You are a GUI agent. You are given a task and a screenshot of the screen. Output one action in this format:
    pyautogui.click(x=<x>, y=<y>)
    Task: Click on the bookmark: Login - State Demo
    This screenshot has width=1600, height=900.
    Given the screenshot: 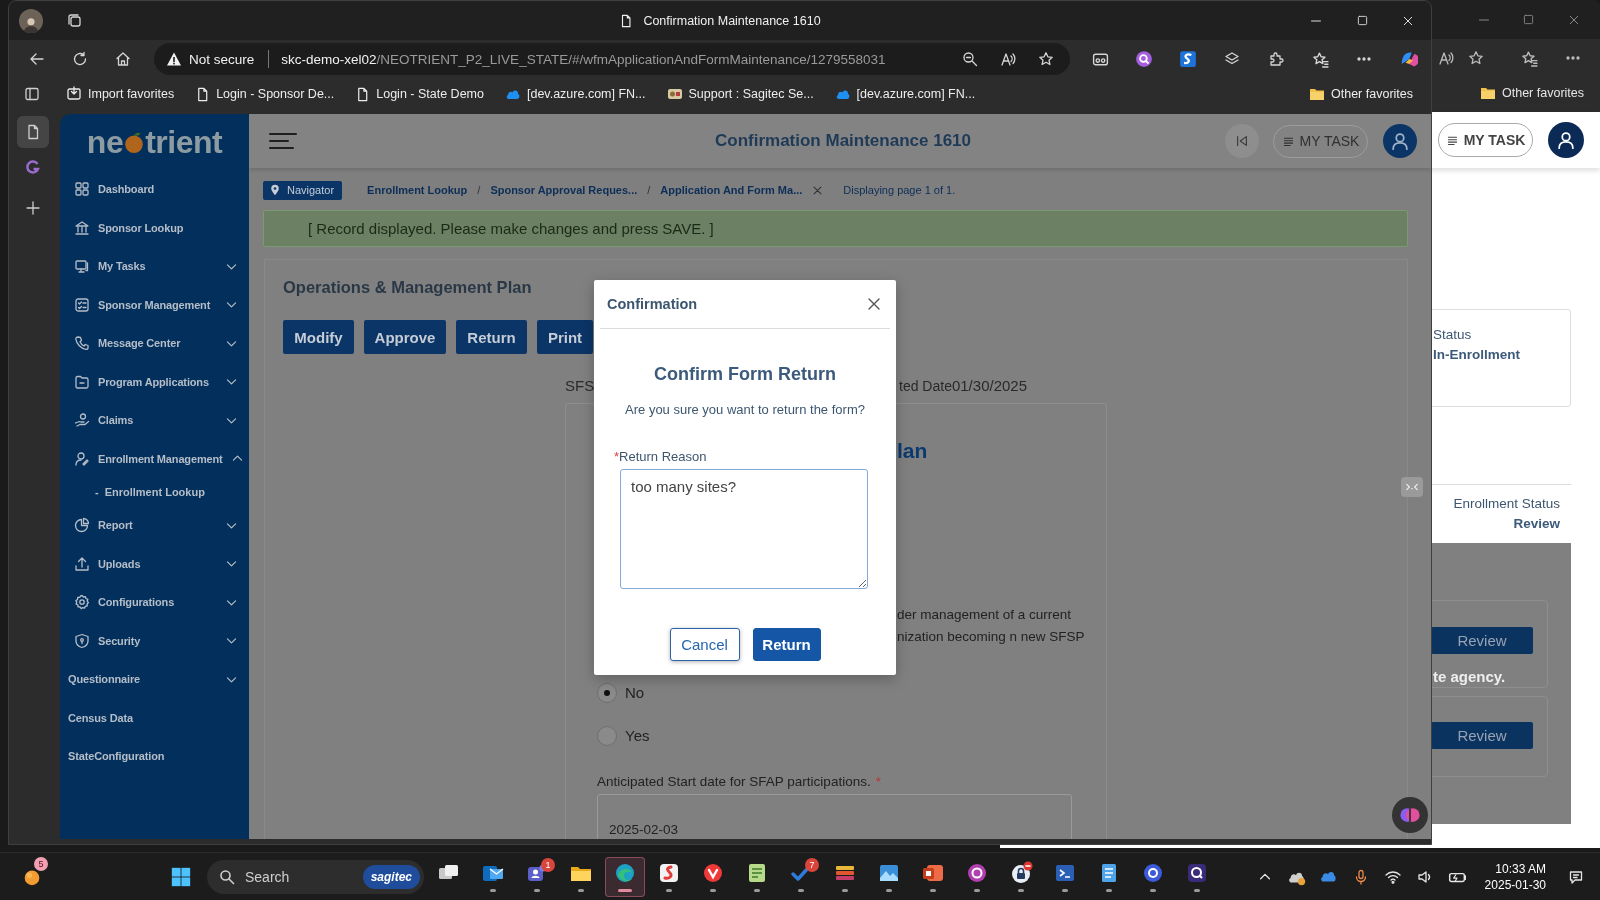 What is the action you would take?
    pyautogui.click(x=419, y=94)
    